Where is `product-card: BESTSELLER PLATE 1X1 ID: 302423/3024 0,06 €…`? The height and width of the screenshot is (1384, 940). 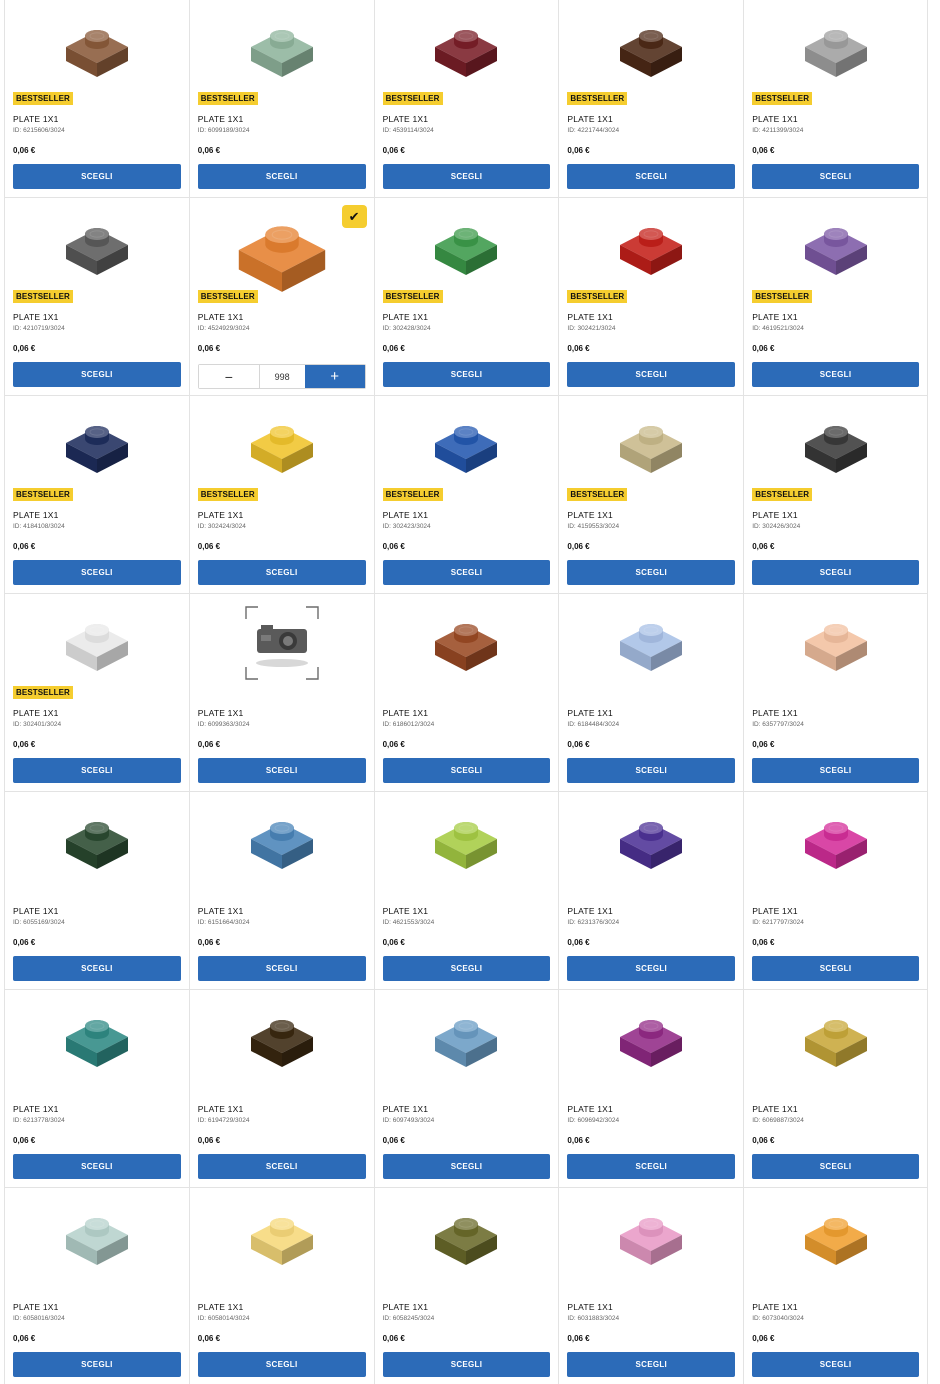 product-card: BESTSELLER PLATE 1X1 ID: 302423/3024 0,06 €… is located at coordinates (466, 495).